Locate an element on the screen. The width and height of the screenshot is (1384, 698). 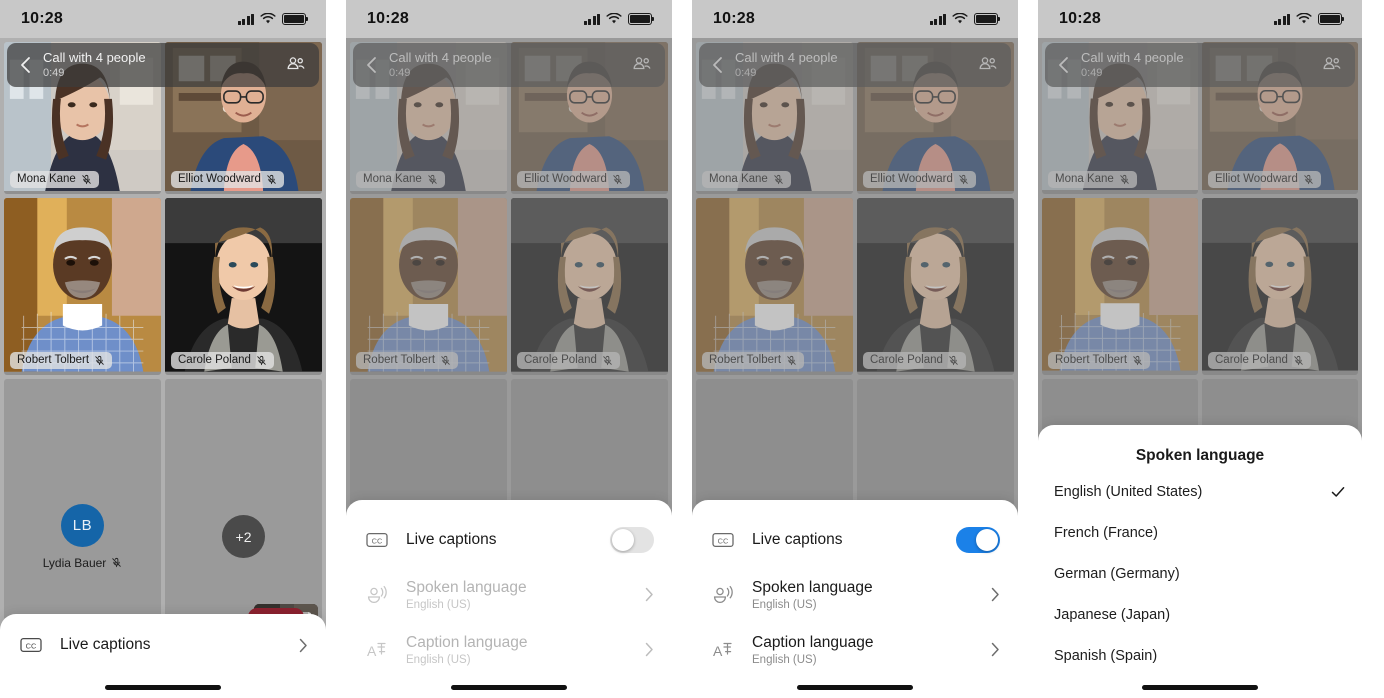
language-option-label: French (France) is located at coordinates (1106, 532).